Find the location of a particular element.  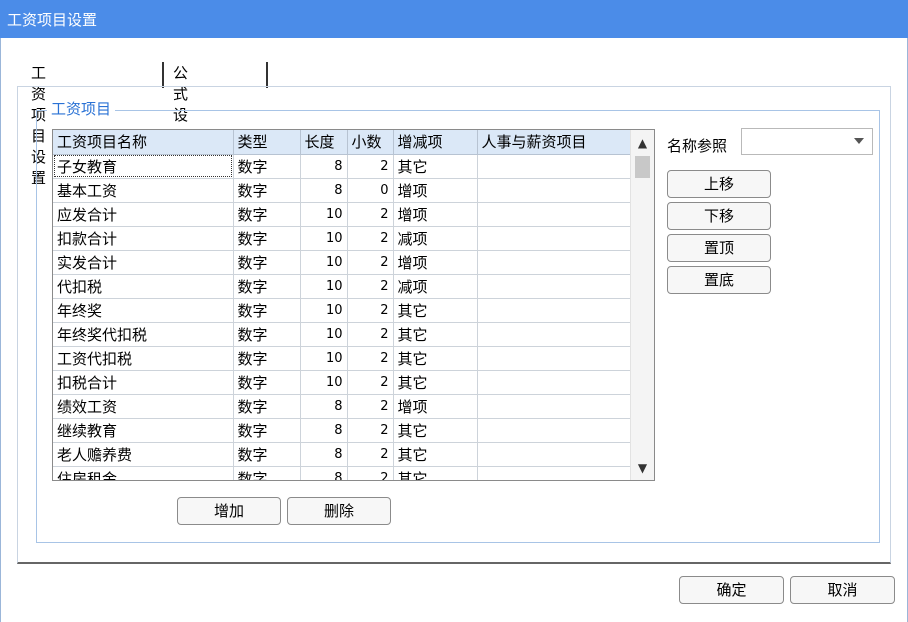

table-row: 绩效工资 数字 8 2 增项 is located at coordinates (343, 406).